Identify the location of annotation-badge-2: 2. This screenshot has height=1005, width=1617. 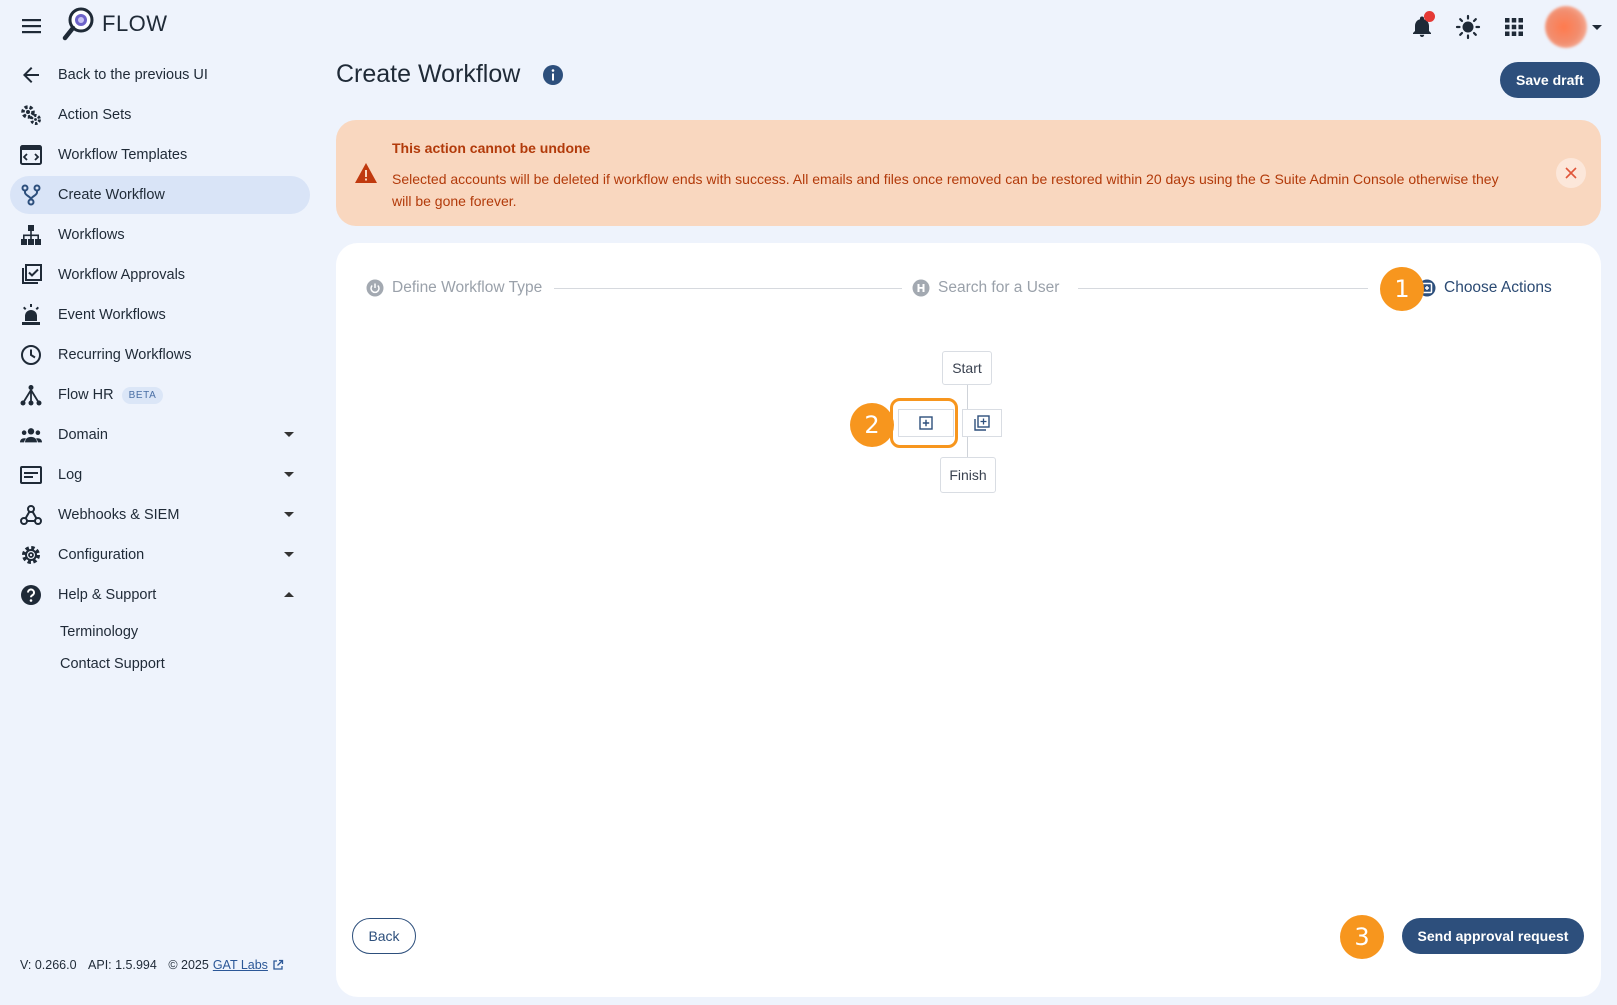
(872, 425).